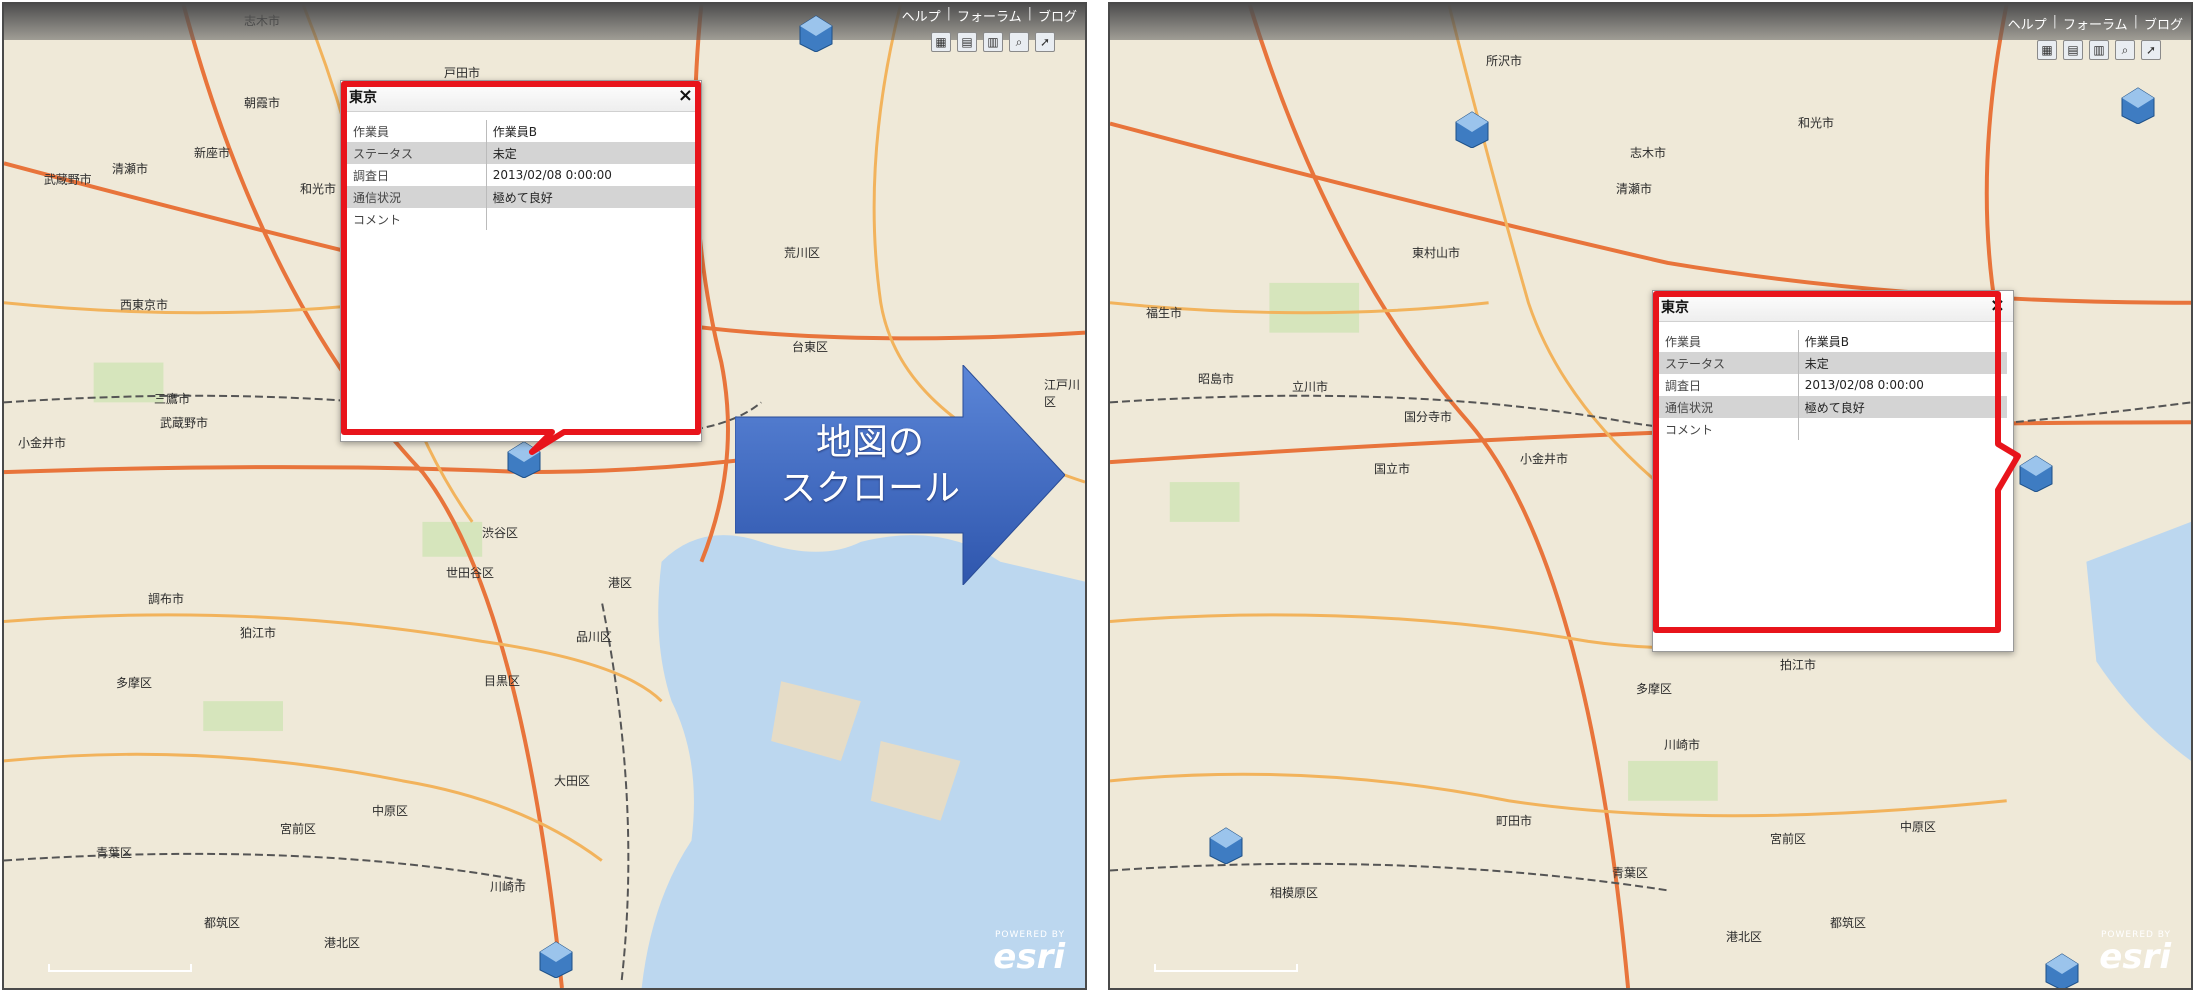 This screenshot has height=994, width=2195. Describe the element at coordinates (869, 465) in the screenshot. I see `arrow-caption: 地図の スクロール` at that location.